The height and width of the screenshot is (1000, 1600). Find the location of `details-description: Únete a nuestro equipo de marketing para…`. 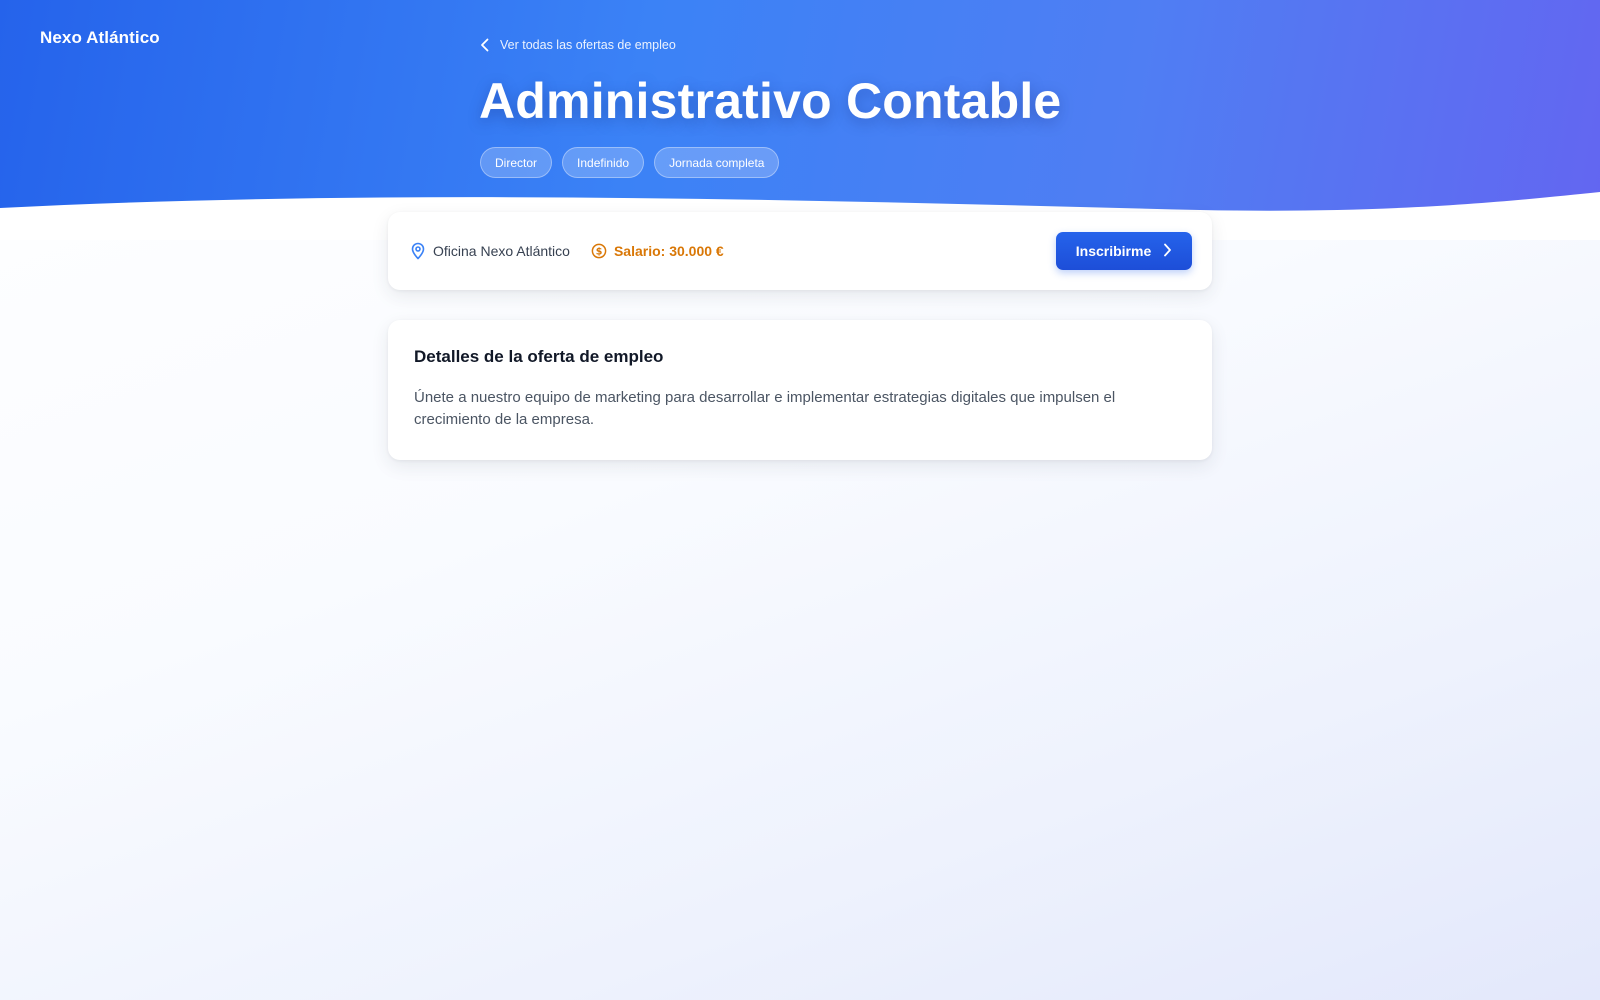

details-description: Únete a nuestro equipo de marketing para… is located at coordinates (765, 408).